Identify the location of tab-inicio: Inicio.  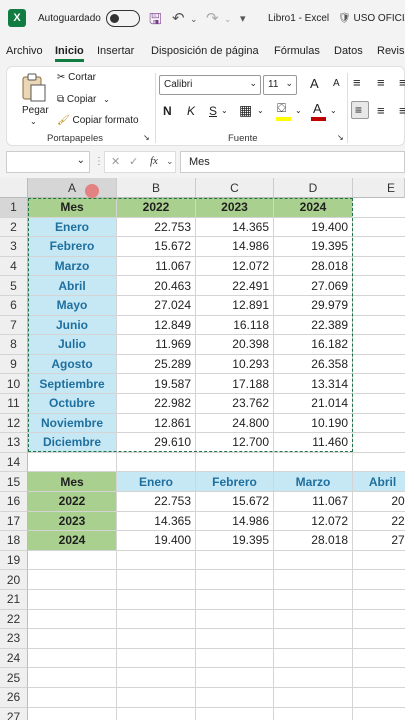
(69, 53).